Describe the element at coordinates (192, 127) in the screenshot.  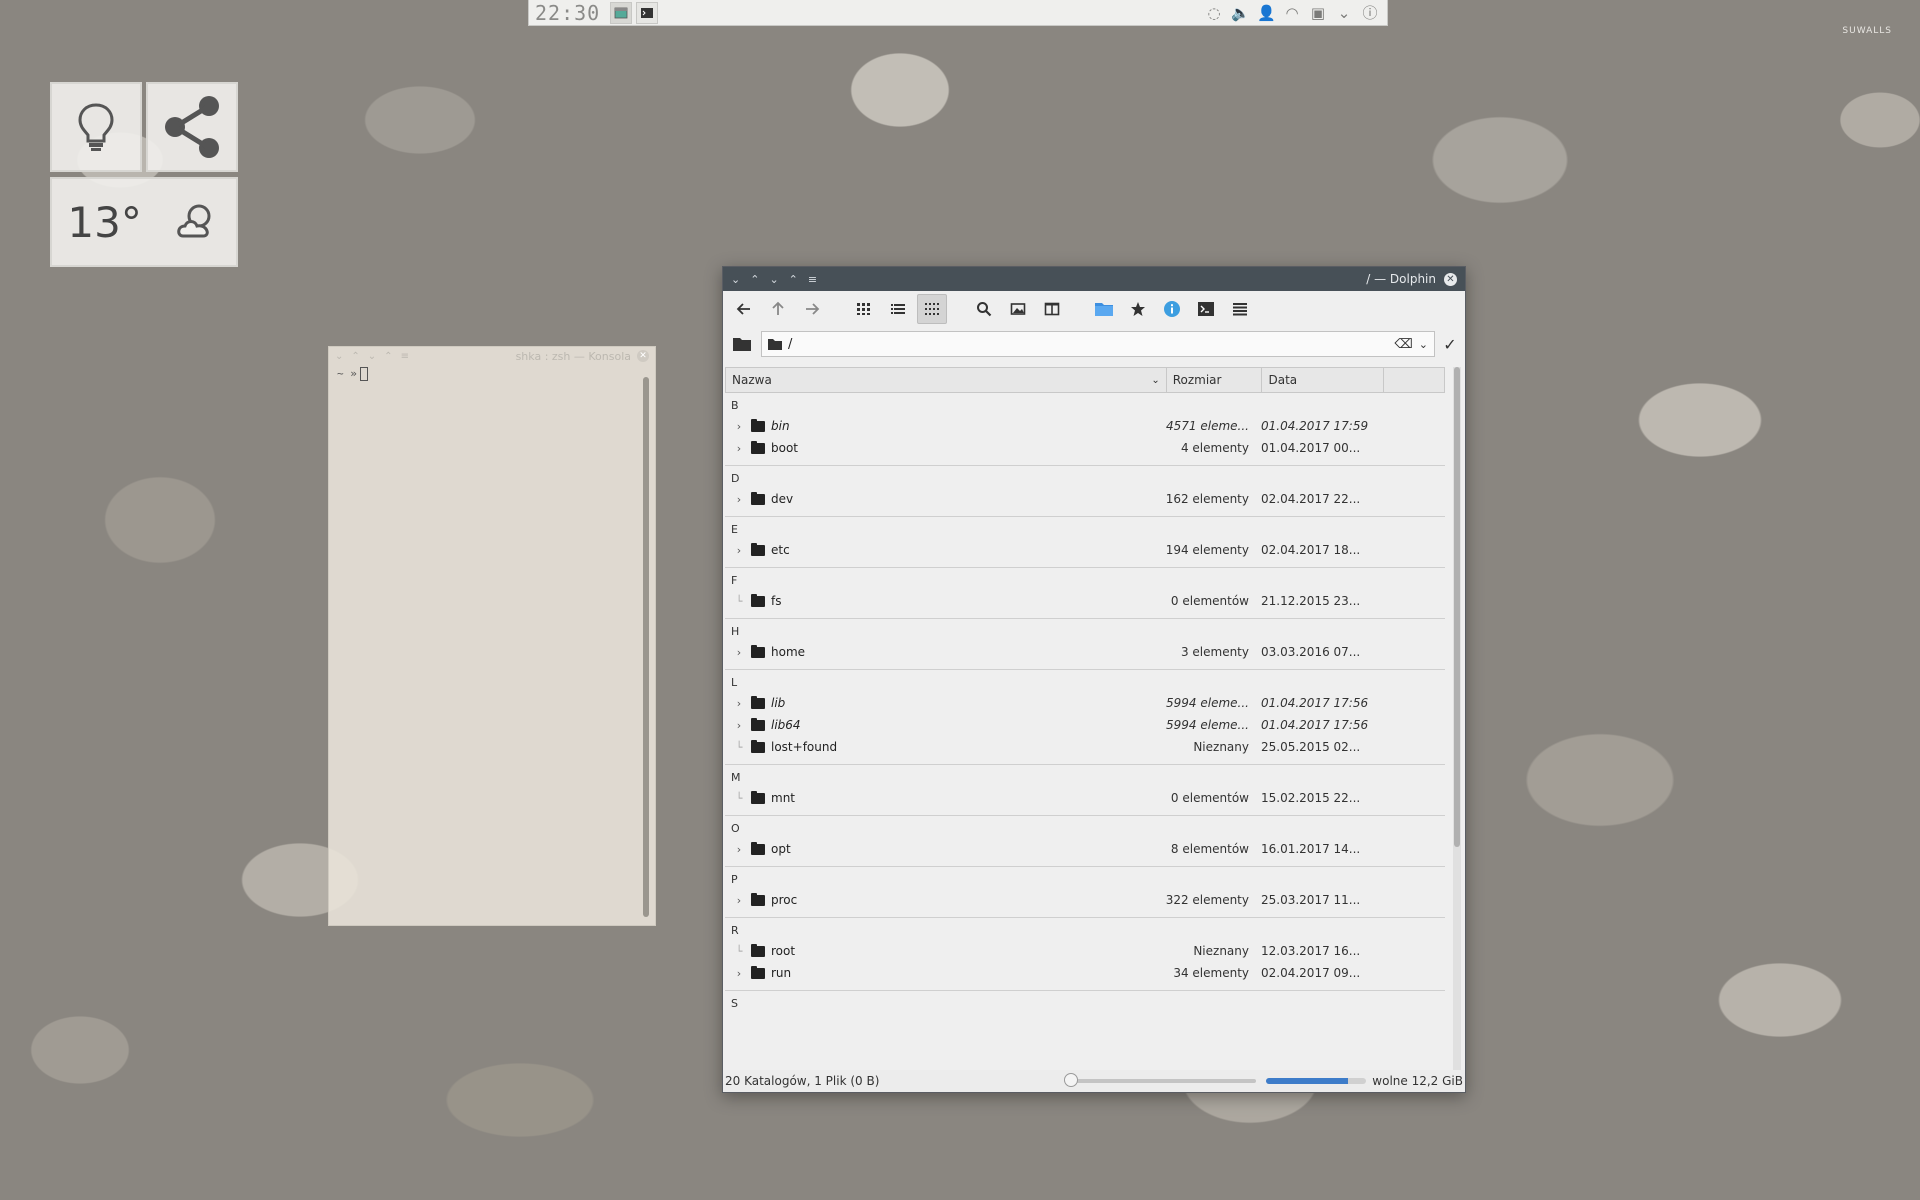
I see `share-widget` at that location.